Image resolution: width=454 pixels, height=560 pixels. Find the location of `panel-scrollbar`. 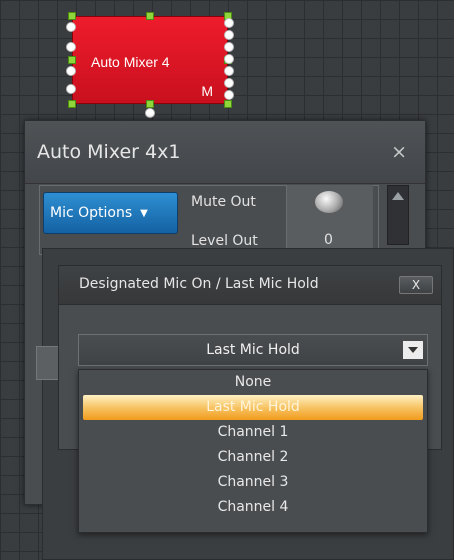

panel-scrollbar is located at coordinates (398, 215).